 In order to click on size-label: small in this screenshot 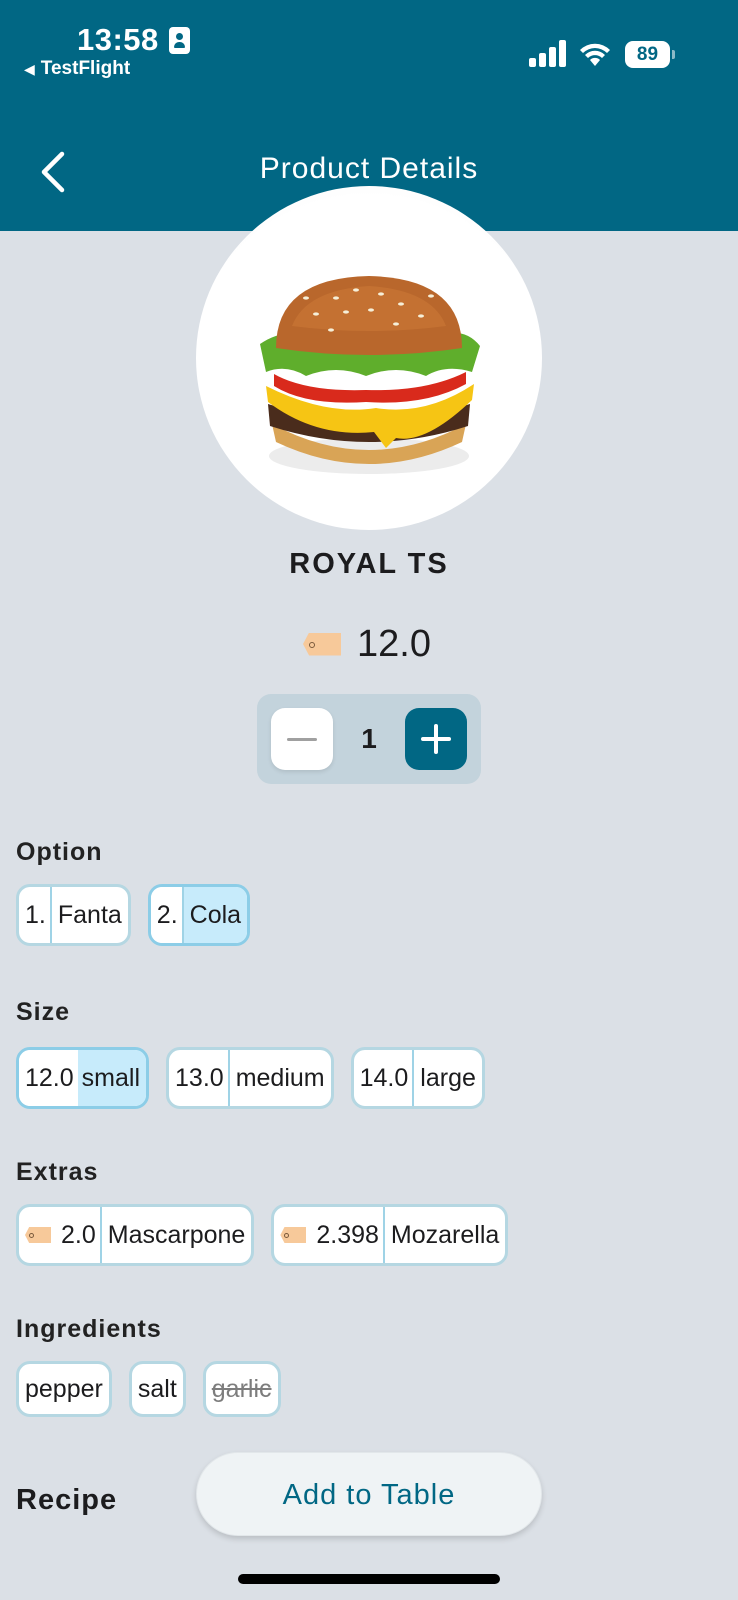, I will do `click(112, 1078)`.